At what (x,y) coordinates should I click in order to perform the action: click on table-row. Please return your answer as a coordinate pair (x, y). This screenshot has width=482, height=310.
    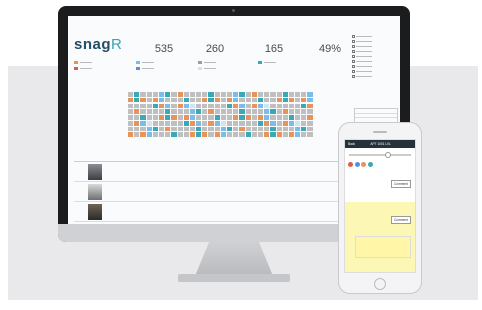
    Looking at the image, I should click on (212, 172).